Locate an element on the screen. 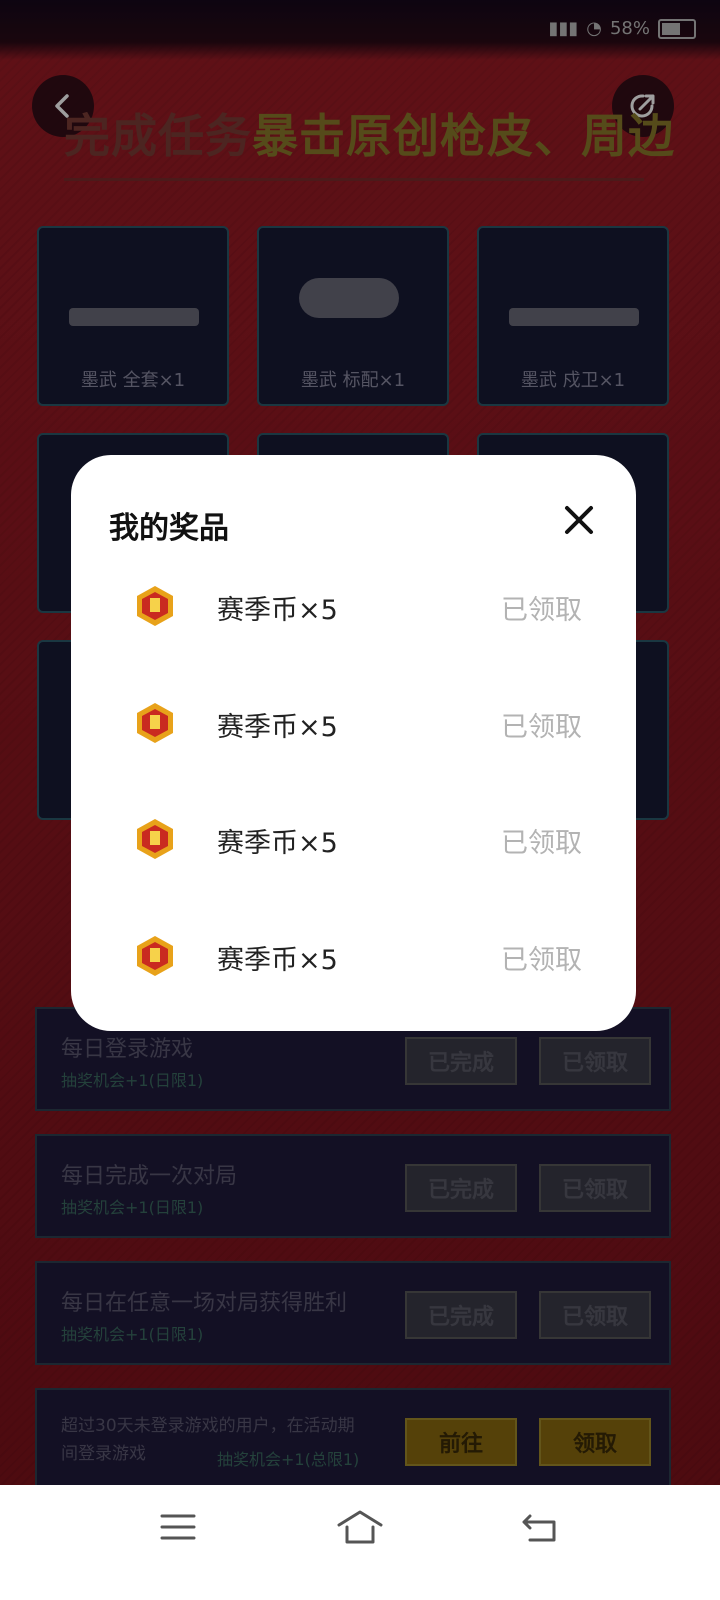  home-icon is located at coordinates (360, 1527).